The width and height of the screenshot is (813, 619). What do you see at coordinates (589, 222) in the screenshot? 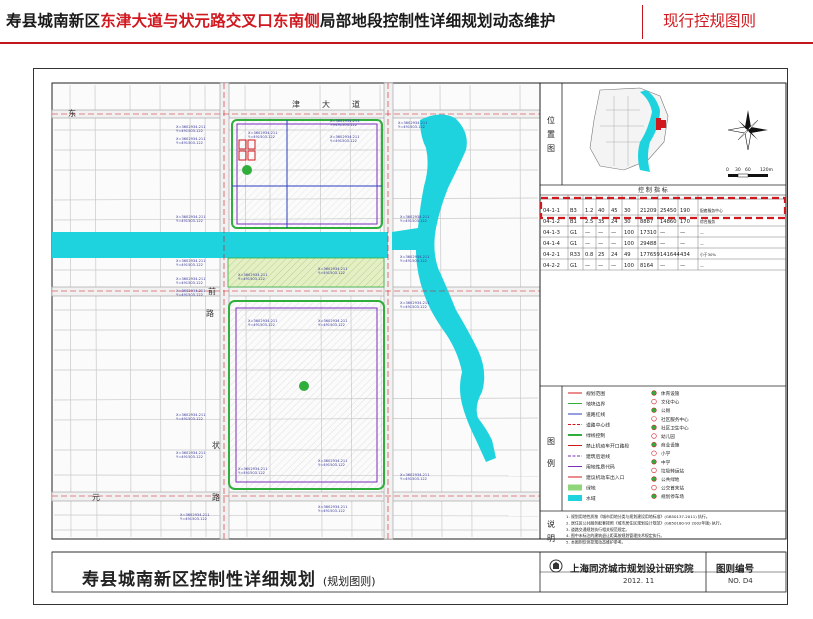
I see `table-cell: 2.5` at bounding box center [589, 222].